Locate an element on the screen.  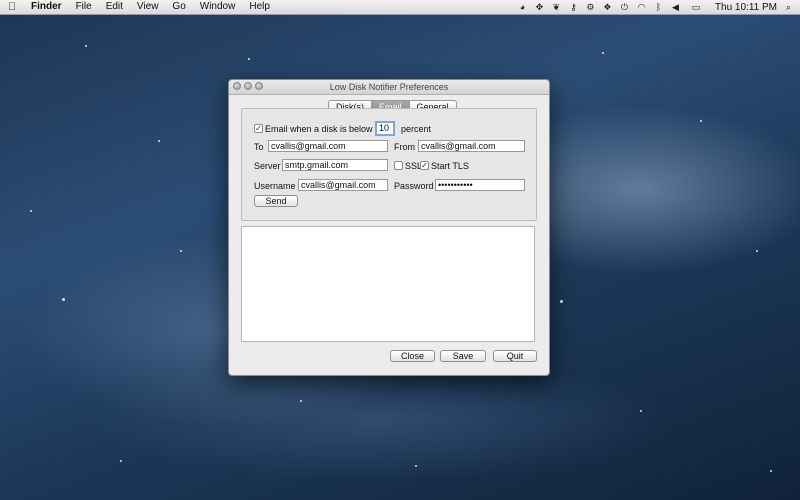
from-label: From is located at coordinates (404, 147).